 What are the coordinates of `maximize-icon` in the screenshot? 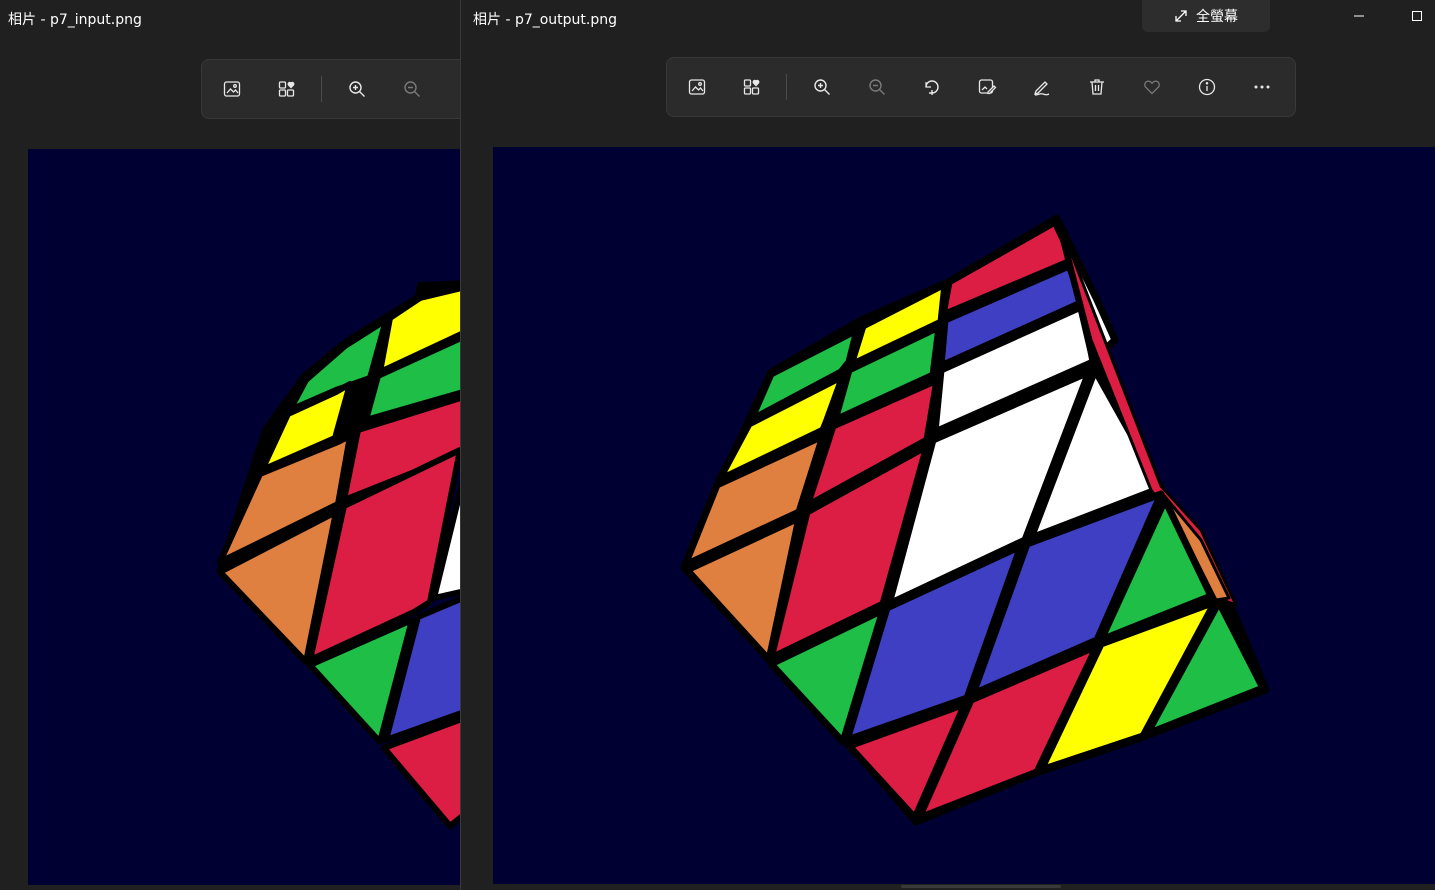 It's located at (1417, 16).